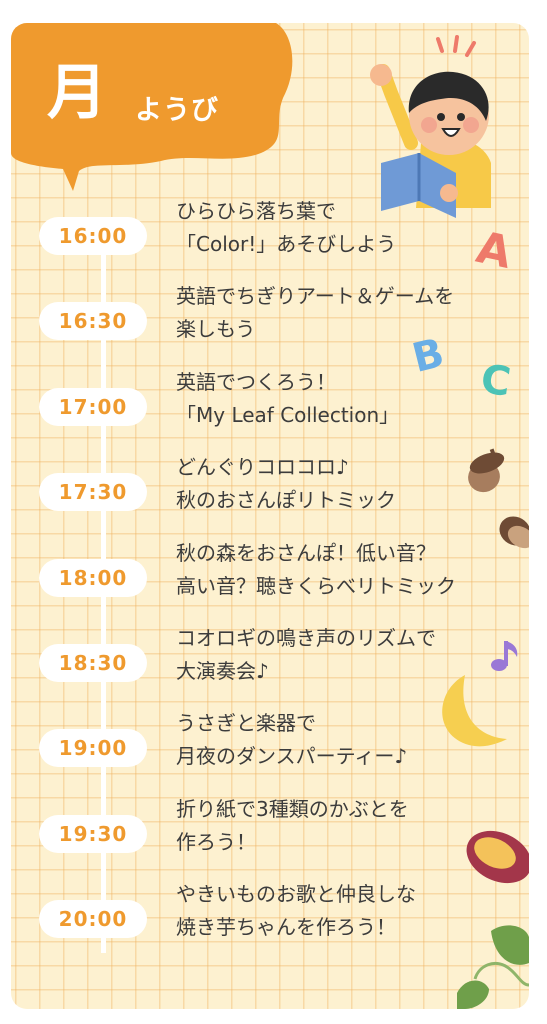 Image resolution: width=547 pixels, height=1024 pixels. I want to click on time-badge: 17:00, so click(93, 406).